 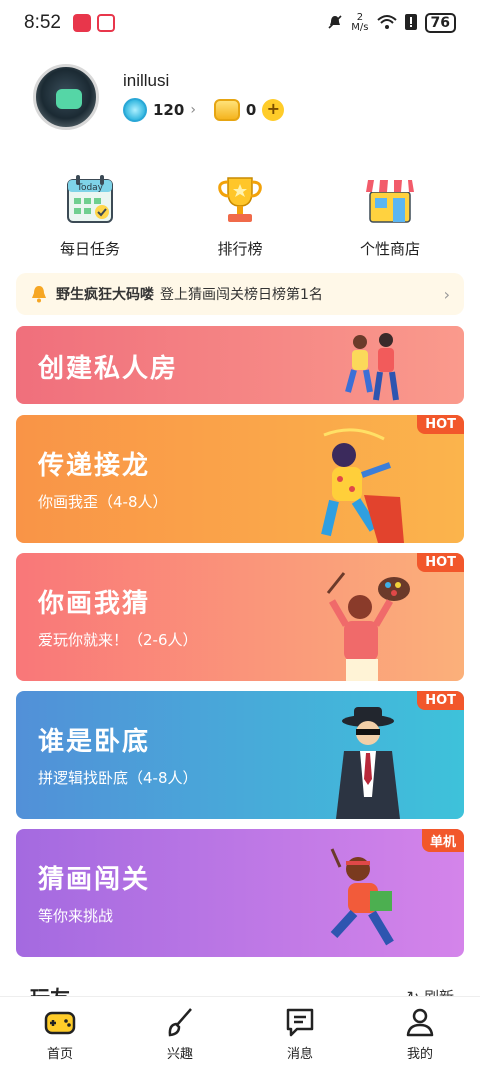 I want to click on calendar-today-icon: Today, so click(x=90, y=200).